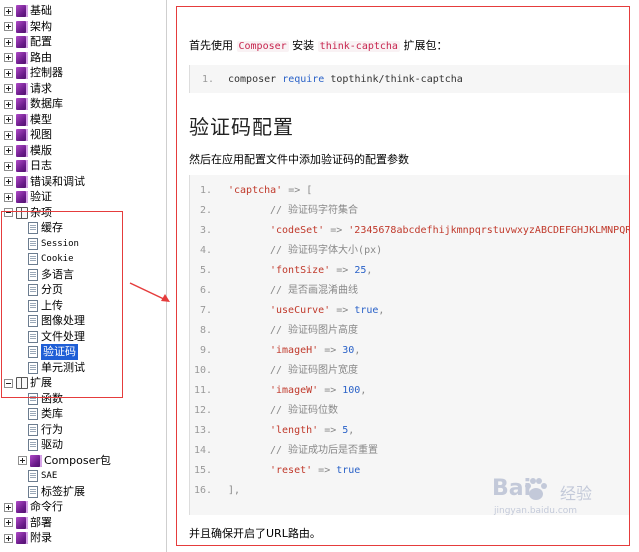 Image resolution: width=639 pixels, height=552 pixels. What do you see at coordinates (41, 10) in the screenshot?
I see `tree-item-label: 基础` at bounding box center [41, 10].